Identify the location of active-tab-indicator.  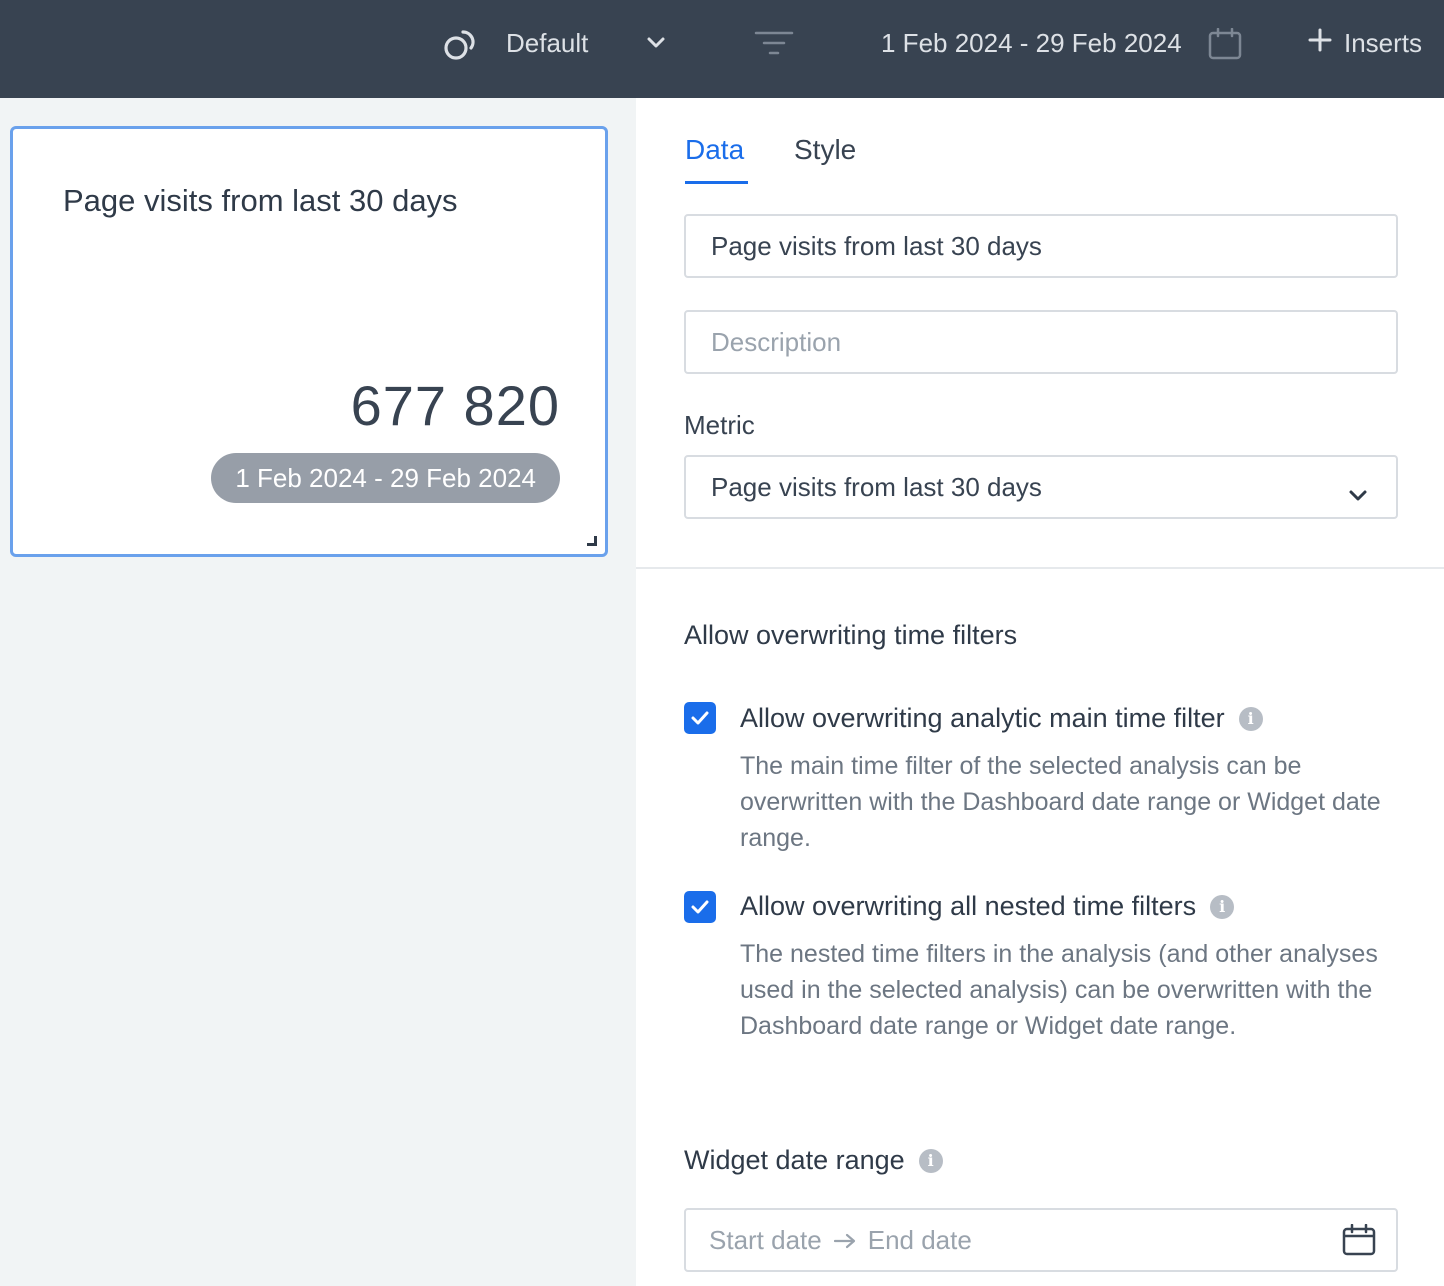
(716, 182).